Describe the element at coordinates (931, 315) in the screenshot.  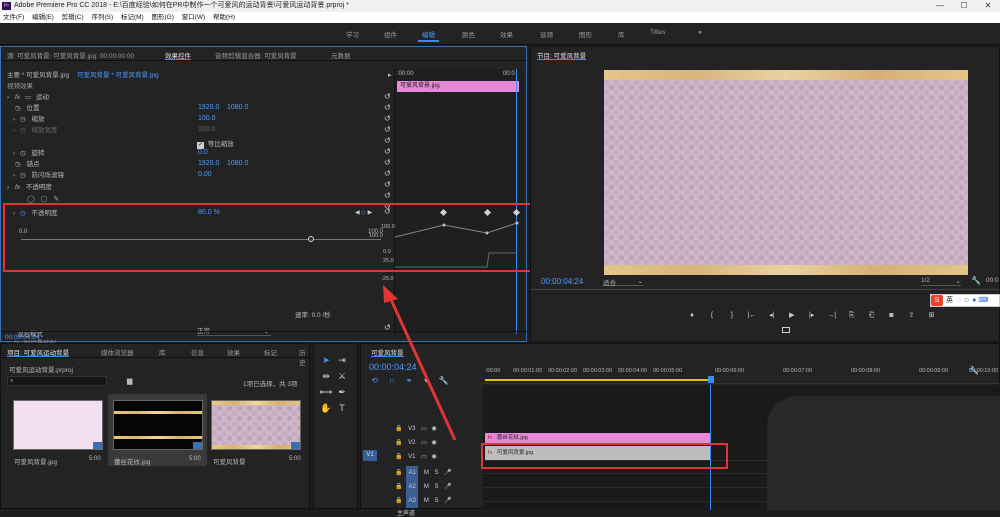
I see `comparison-view-button: ⊞` at that location.